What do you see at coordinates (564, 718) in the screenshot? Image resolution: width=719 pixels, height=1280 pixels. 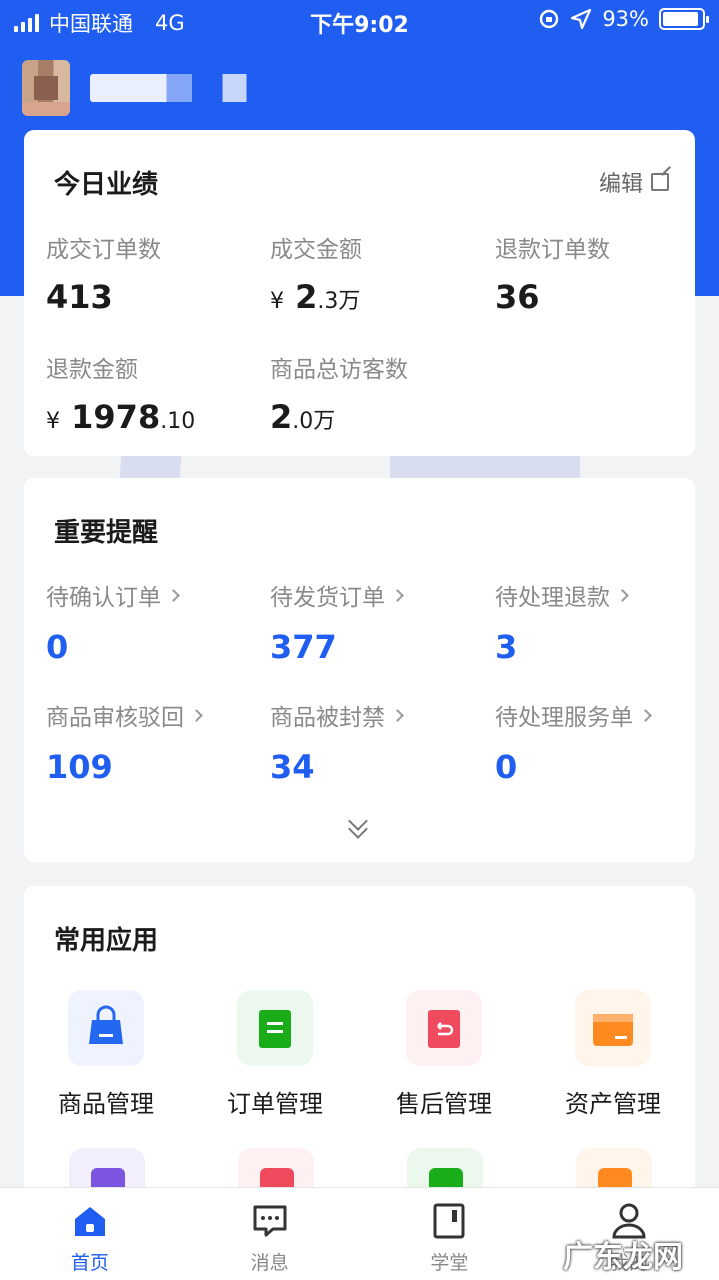 I see `reminder-label: 待处理服务单` at bounding box center [564, 718].